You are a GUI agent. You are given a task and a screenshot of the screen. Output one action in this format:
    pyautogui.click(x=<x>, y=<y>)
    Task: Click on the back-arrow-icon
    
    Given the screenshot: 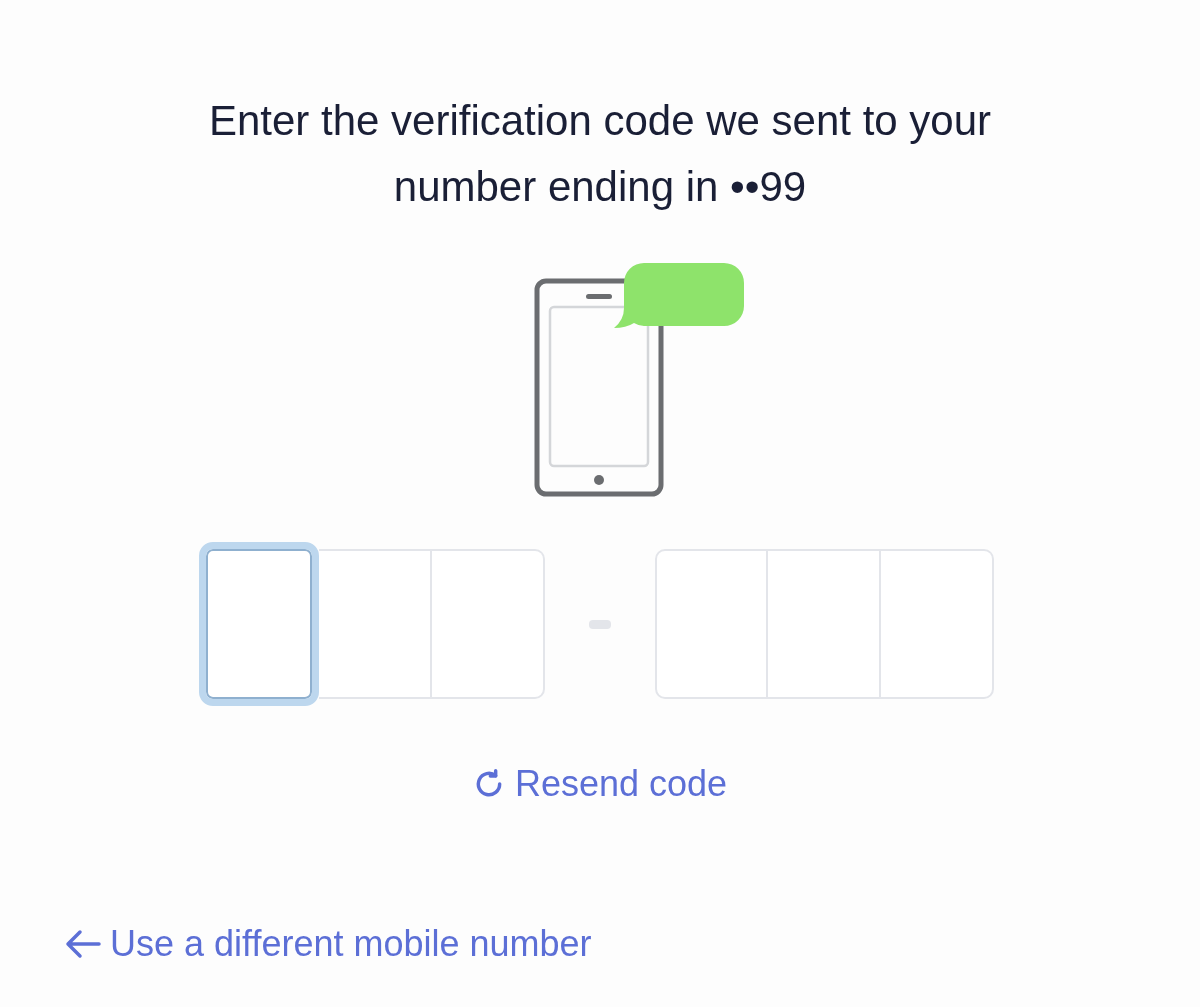 What is the action you would take?
    pyautogui.click(x=83, y=944)
    